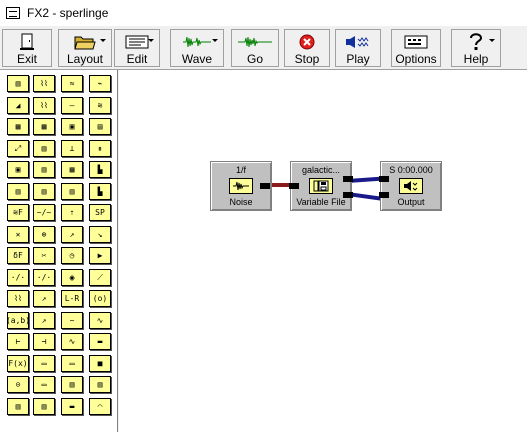  Describe the element at coordinates (307, 42) in the screenshot. I see `stop-red-circle-icon` at that location.